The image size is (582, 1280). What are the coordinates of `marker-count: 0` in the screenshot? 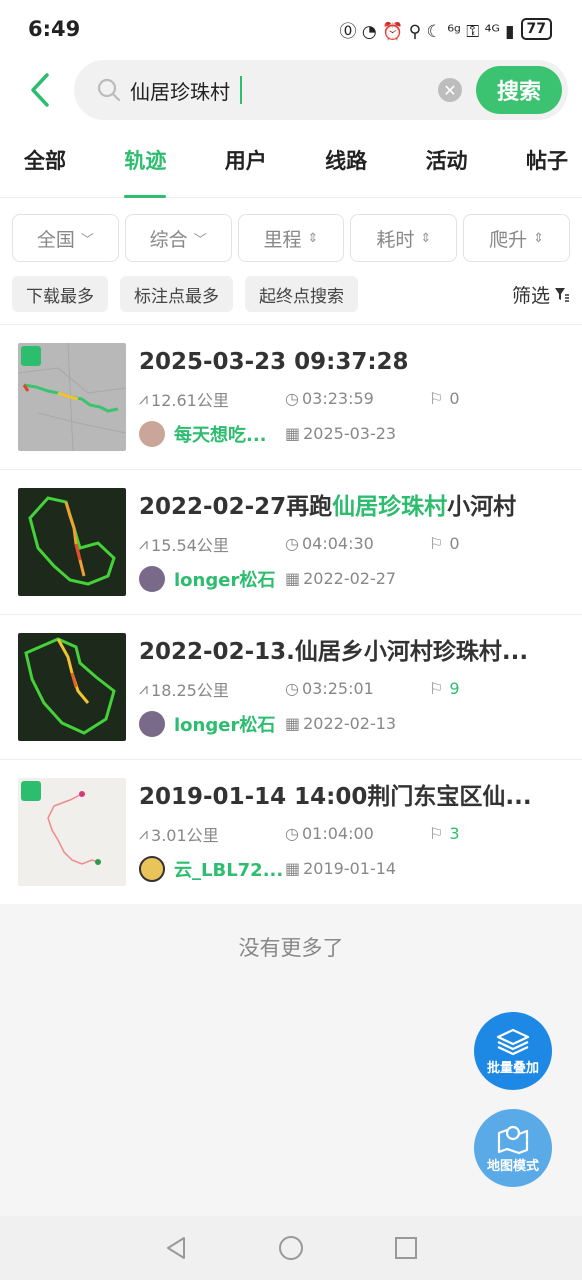 It's located at (454, 543).